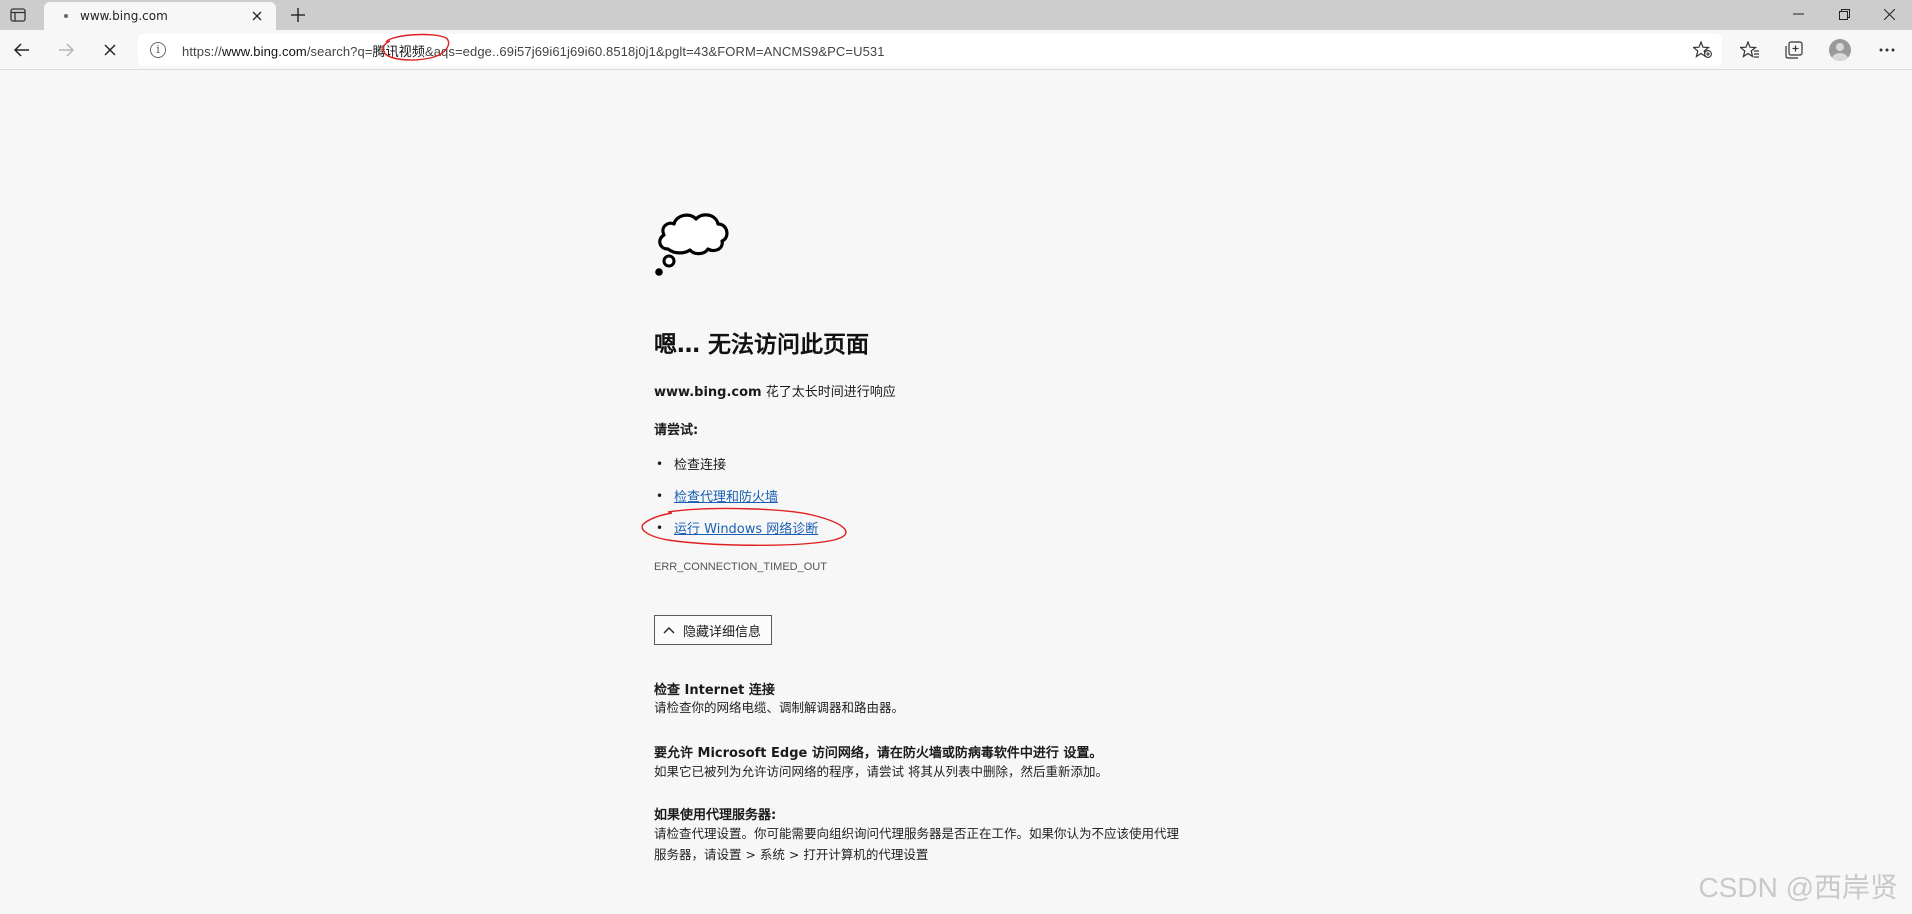 The height and width of the screenshot is (914, 1912). Describe the element at coordinates (708, 392) in the screenshot. I see `error-site: www.bing.com` at that location.